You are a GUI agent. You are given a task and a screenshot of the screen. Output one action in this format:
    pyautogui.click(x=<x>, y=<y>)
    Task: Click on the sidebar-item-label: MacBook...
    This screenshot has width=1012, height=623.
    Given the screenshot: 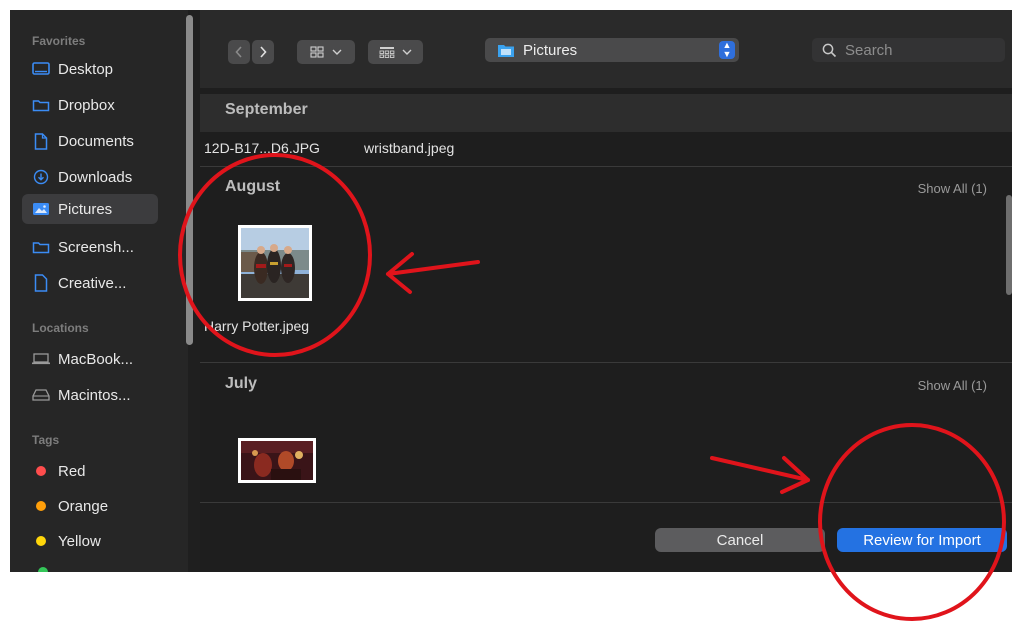 What is the action you would take?
    pyautogui.click(x=96, y=359)
    